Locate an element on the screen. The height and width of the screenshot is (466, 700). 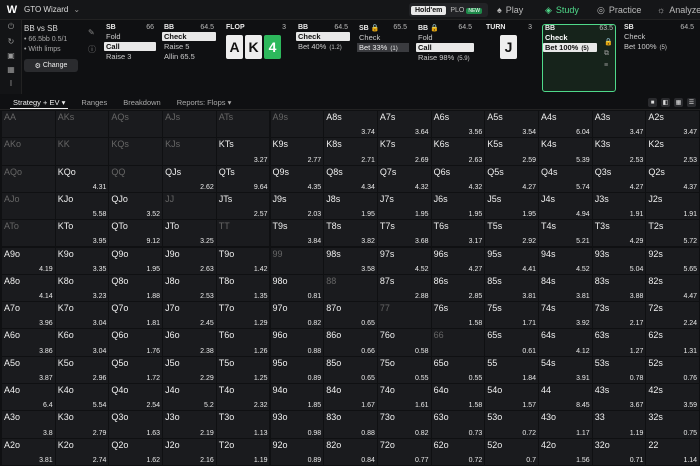
hand-cell: A5o 3.87 is located at coordinates (28, 369).